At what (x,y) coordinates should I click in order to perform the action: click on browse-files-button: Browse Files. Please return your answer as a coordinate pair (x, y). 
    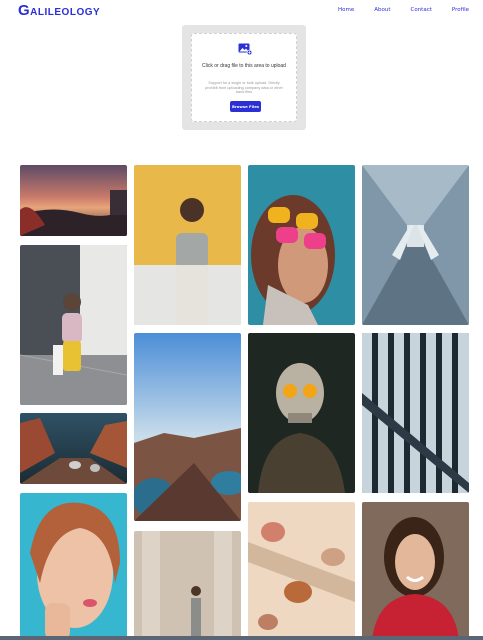
    Looking at the image, I should click on (245, 106).